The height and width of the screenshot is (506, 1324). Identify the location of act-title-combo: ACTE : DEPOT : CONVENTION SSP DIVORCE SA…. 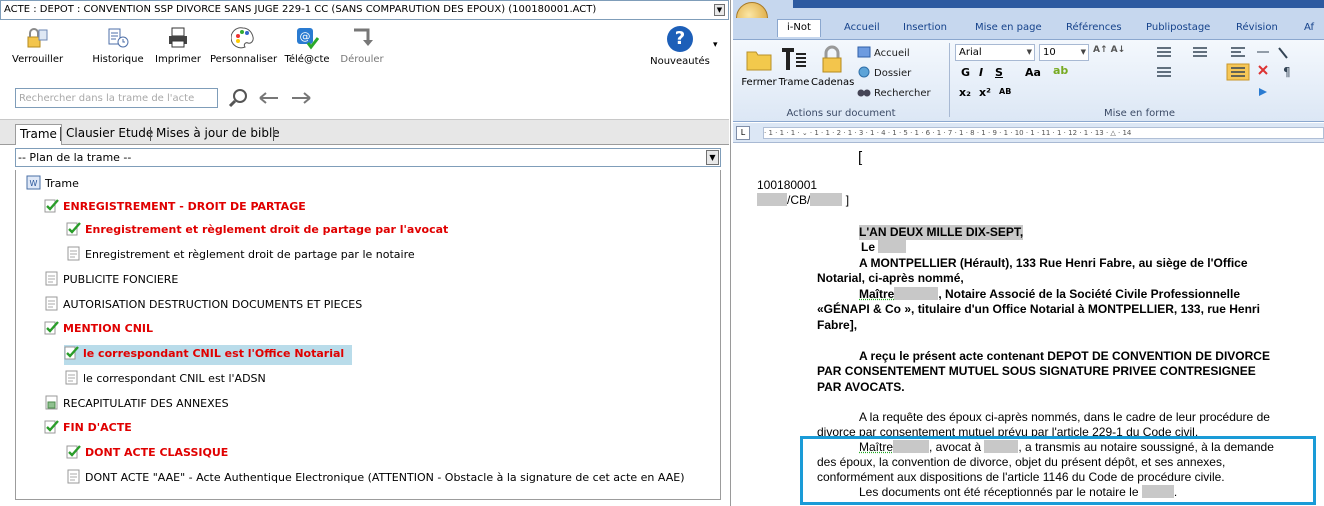
(364, 10).